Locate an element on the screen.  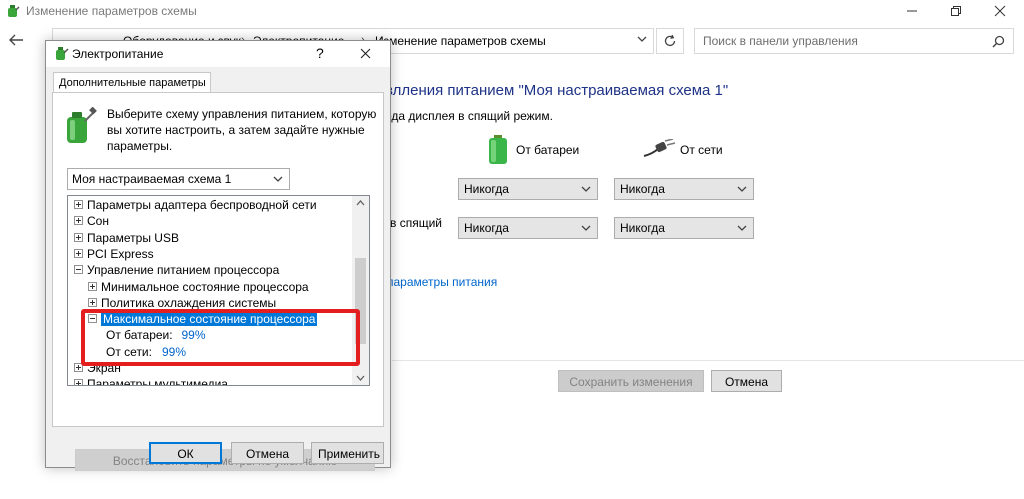
tree-item-label: Минимальное состояние процессора is located at coordinates (205, 286).